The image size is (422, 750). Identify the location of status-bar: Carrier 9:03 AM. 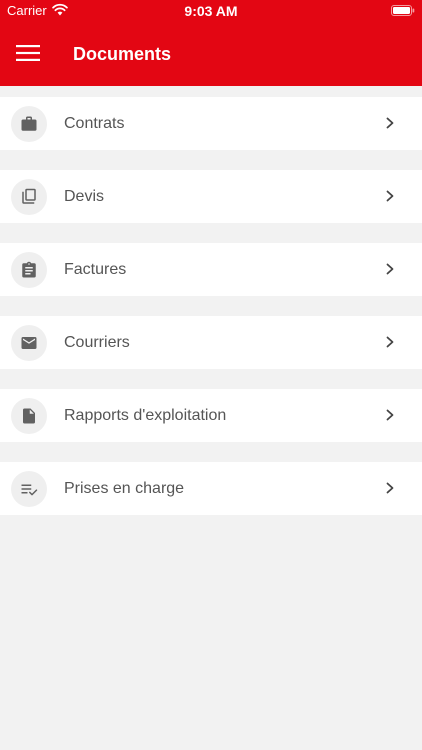
(211, 11).